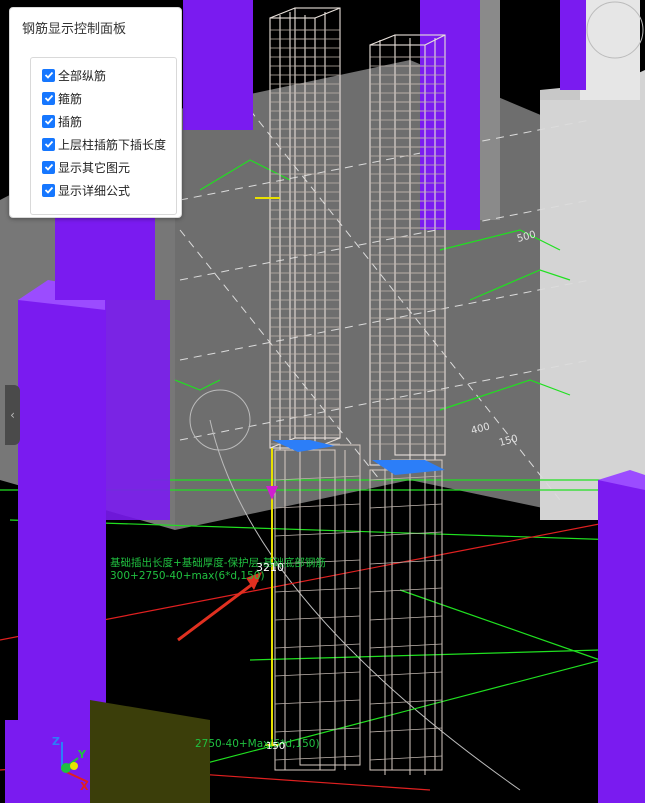  I want to click on formula-line1: 基础插出长度+基础厚度-保护层-基础底部钢筋, so click(218, 562).